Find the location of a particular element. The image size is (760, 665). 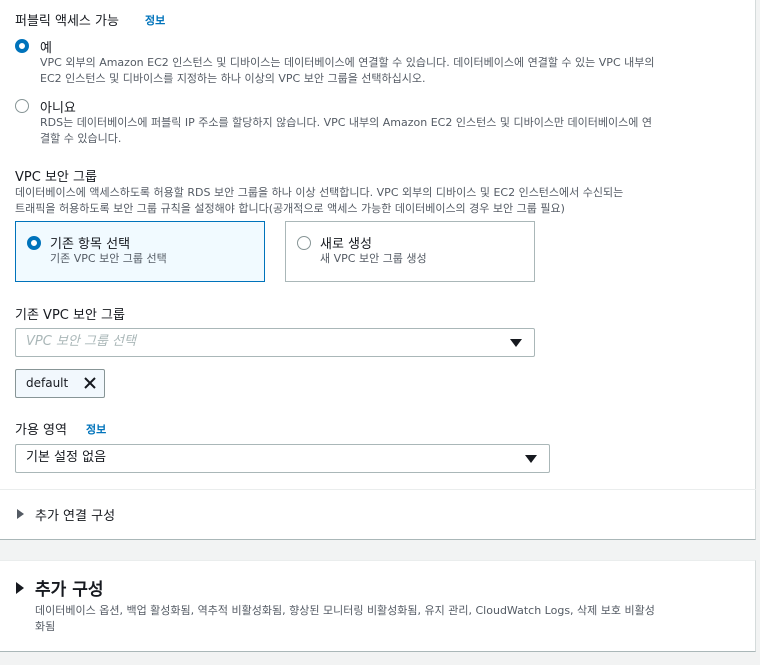

tile-existing-subtitle: 기존 VPC 보안 그룹 선택 is located at coordinates (108, 258).